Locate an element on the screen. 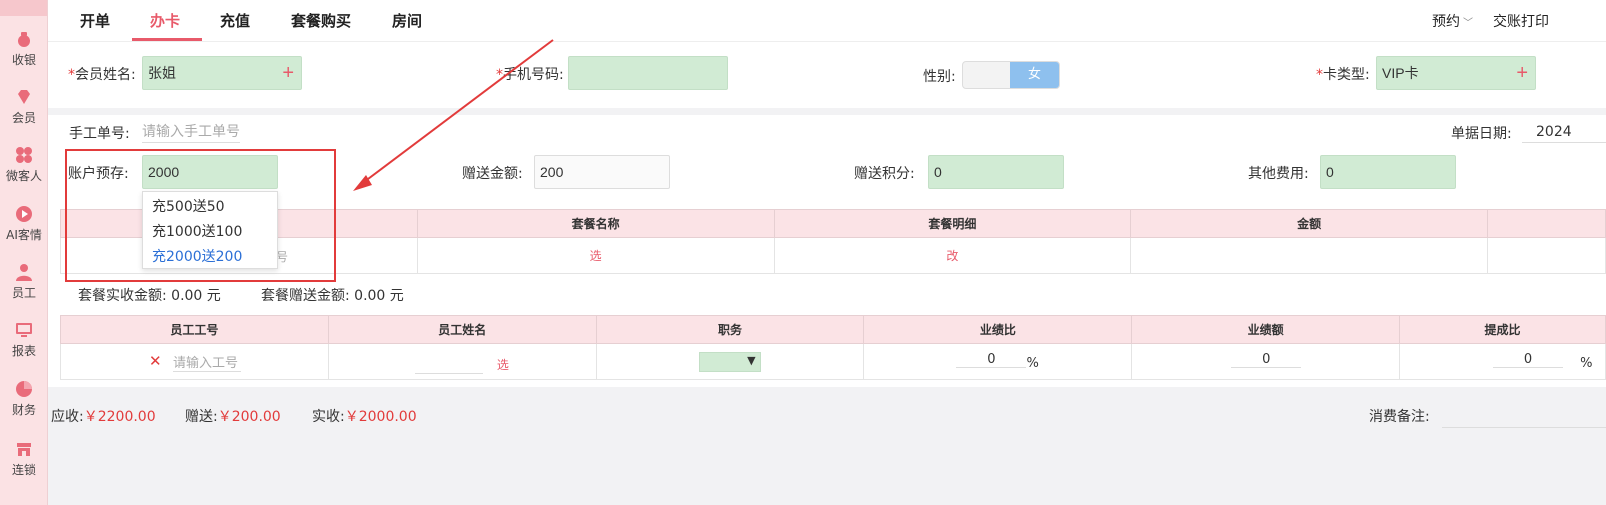 This screenshot has height=505, width=1606. package-col-name: 套餐名称 is located at coordinates (595, 223).